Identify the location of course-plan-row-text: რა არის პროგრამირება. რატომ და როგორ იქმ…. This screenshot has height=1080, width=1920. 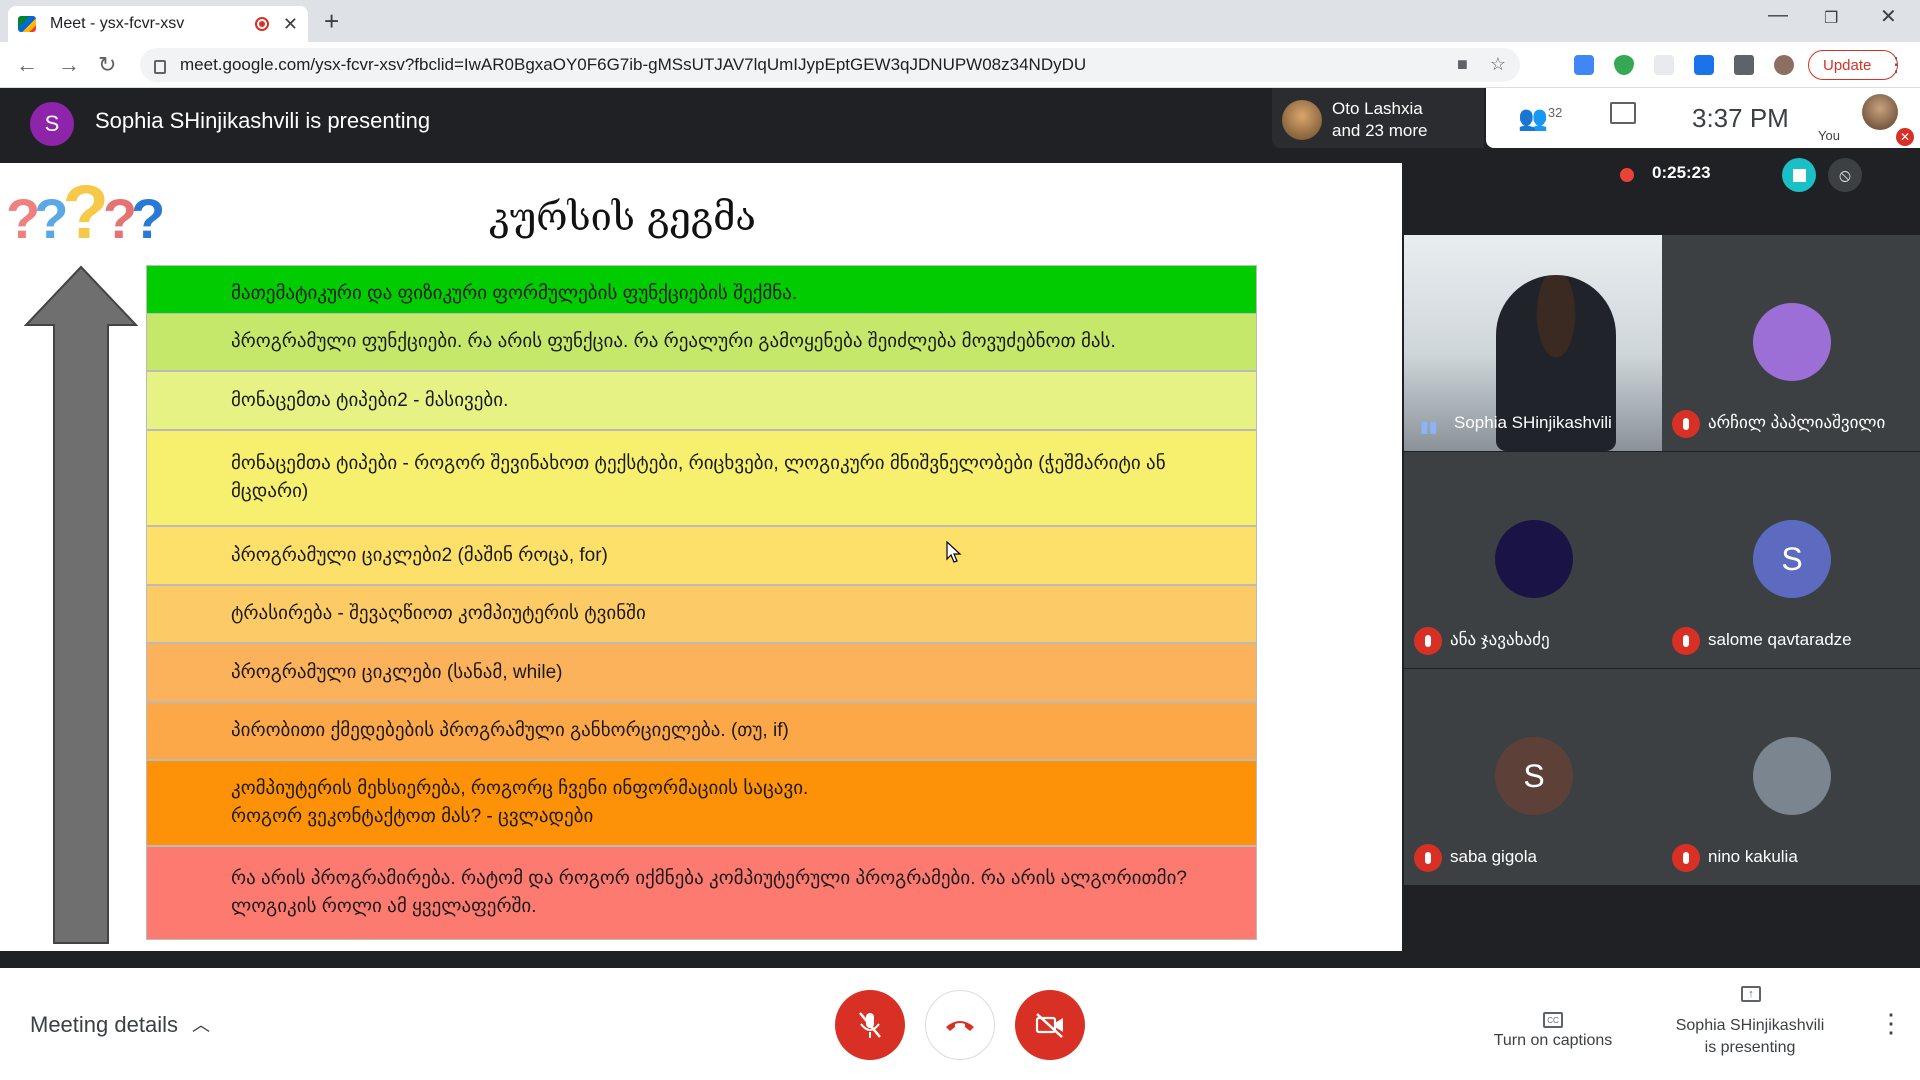
(709, 892).